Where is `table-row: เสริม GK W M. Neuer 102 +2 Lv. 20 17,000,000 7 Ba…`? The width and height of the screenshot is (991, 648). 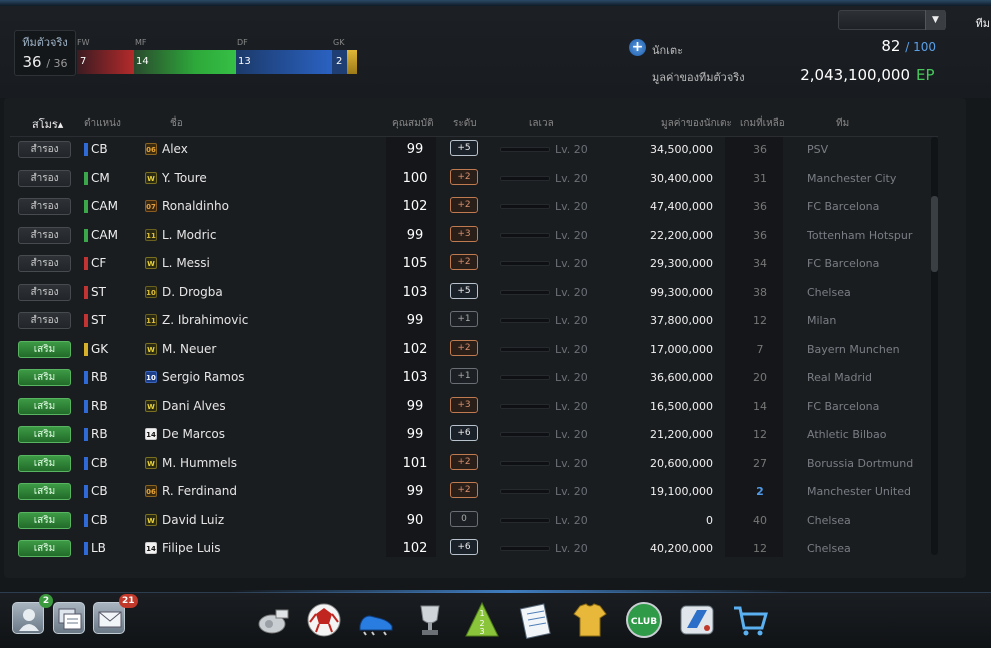 table-row: เสริม GK W M. Neuer 102 +2 Lv. 20 17,000,000 7 Ba… is located at coordinates (474, 351).